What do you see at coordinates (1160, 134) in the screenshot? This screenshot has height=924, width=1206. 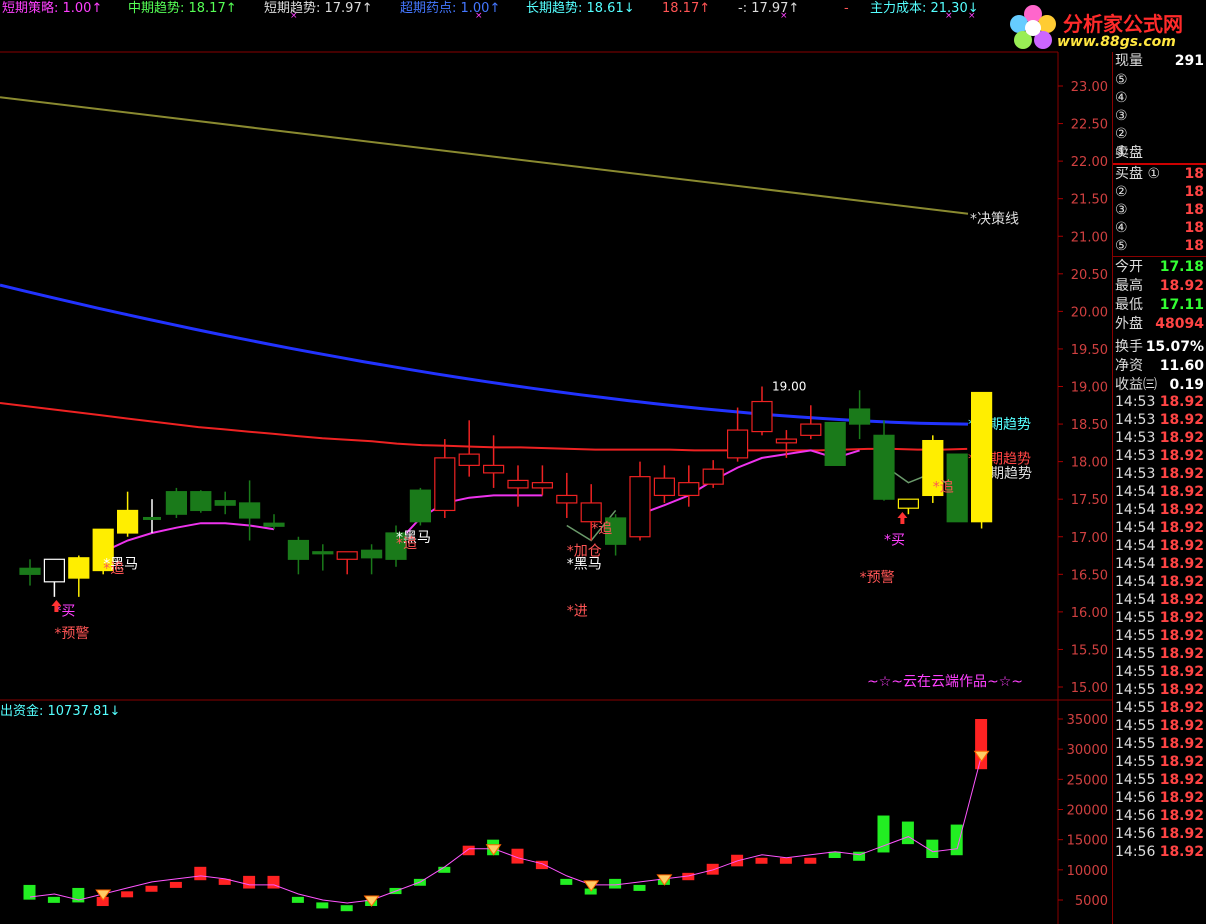 I see `sidebar-row: ②` at bounding box center [1160, 134].